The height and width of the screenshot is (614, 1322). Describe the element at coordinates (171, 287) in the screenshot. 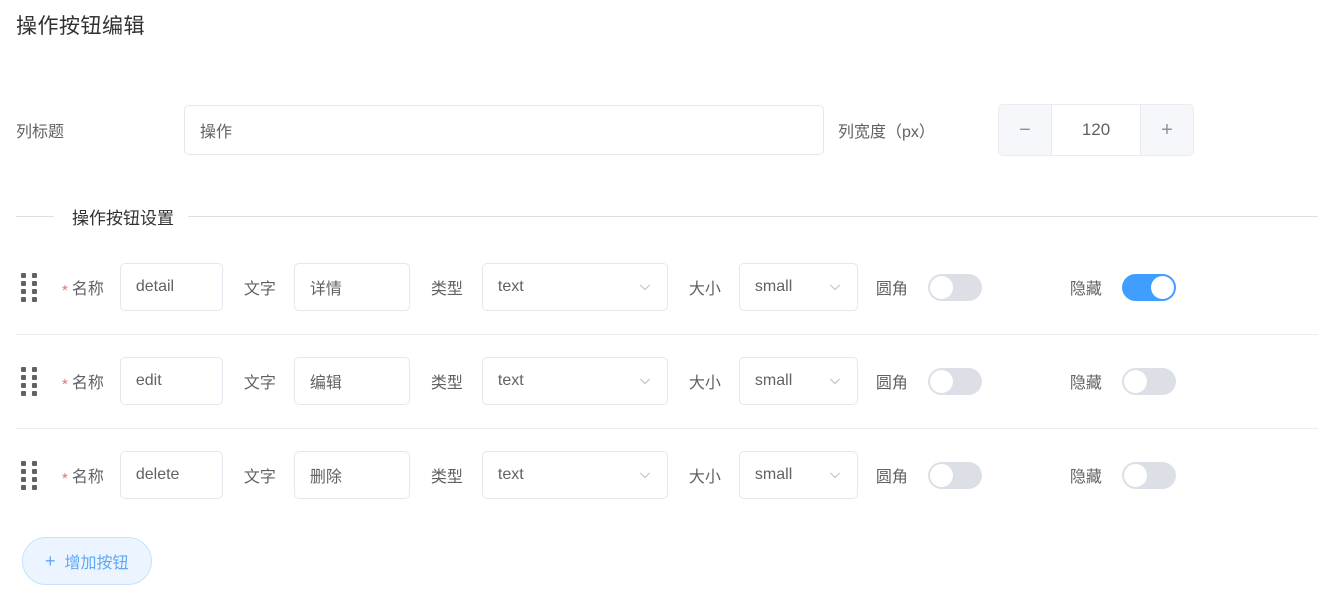

I see `name-input: detail` at that location.